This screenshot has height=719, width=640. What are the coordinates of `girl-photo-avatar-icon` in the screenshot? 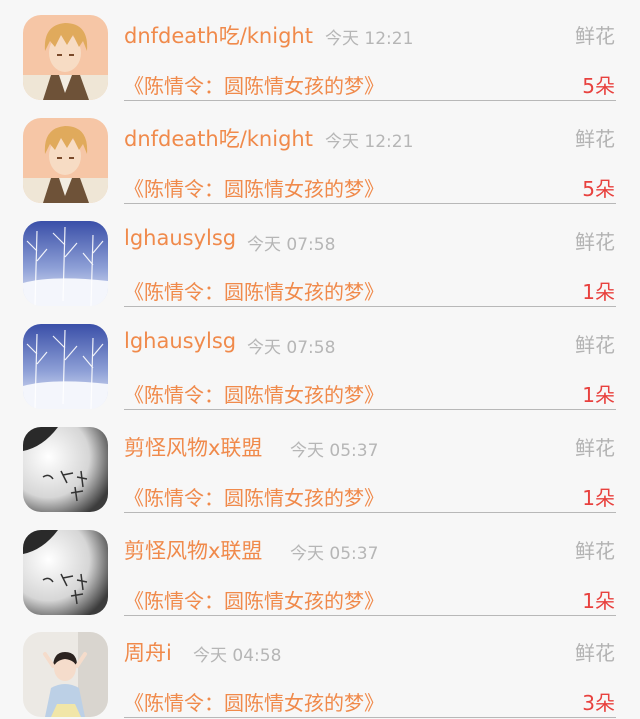 It's located at (65, 674).